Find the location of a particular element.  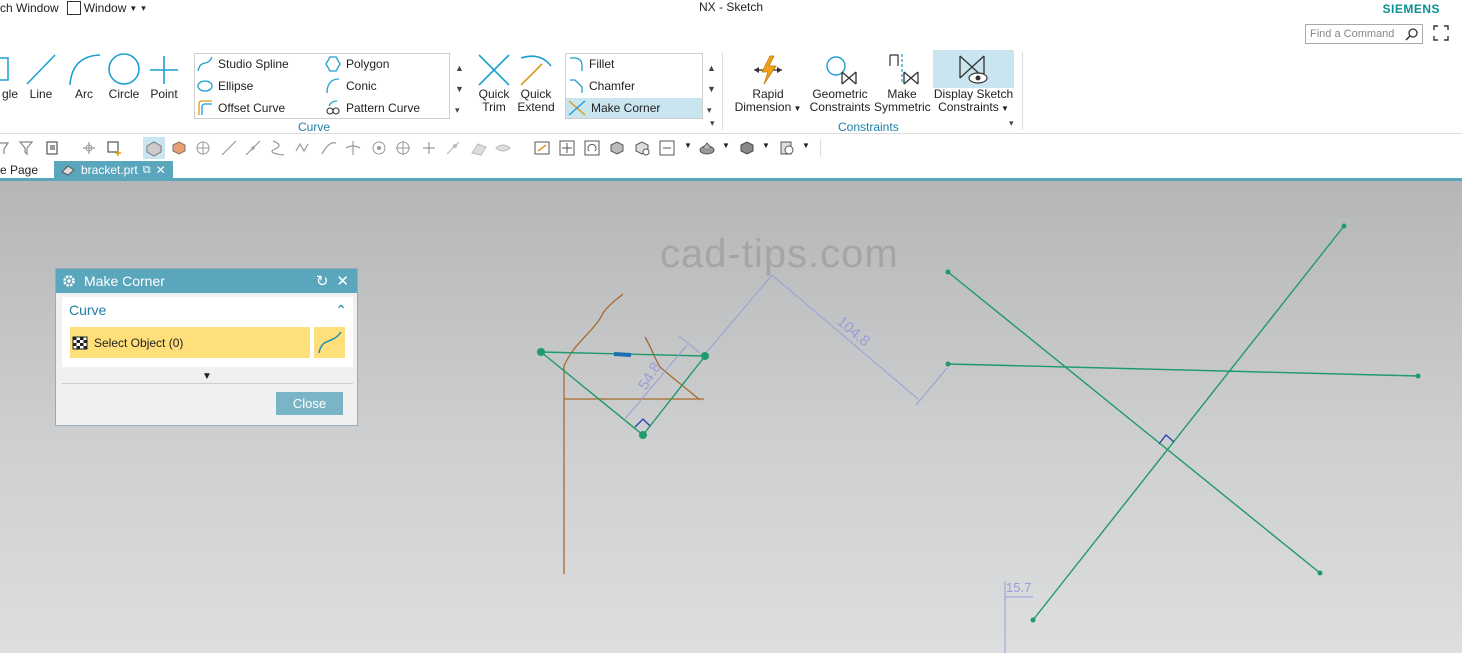

tab-popout-icon: ⧉ is located at coordinates (147, 170).